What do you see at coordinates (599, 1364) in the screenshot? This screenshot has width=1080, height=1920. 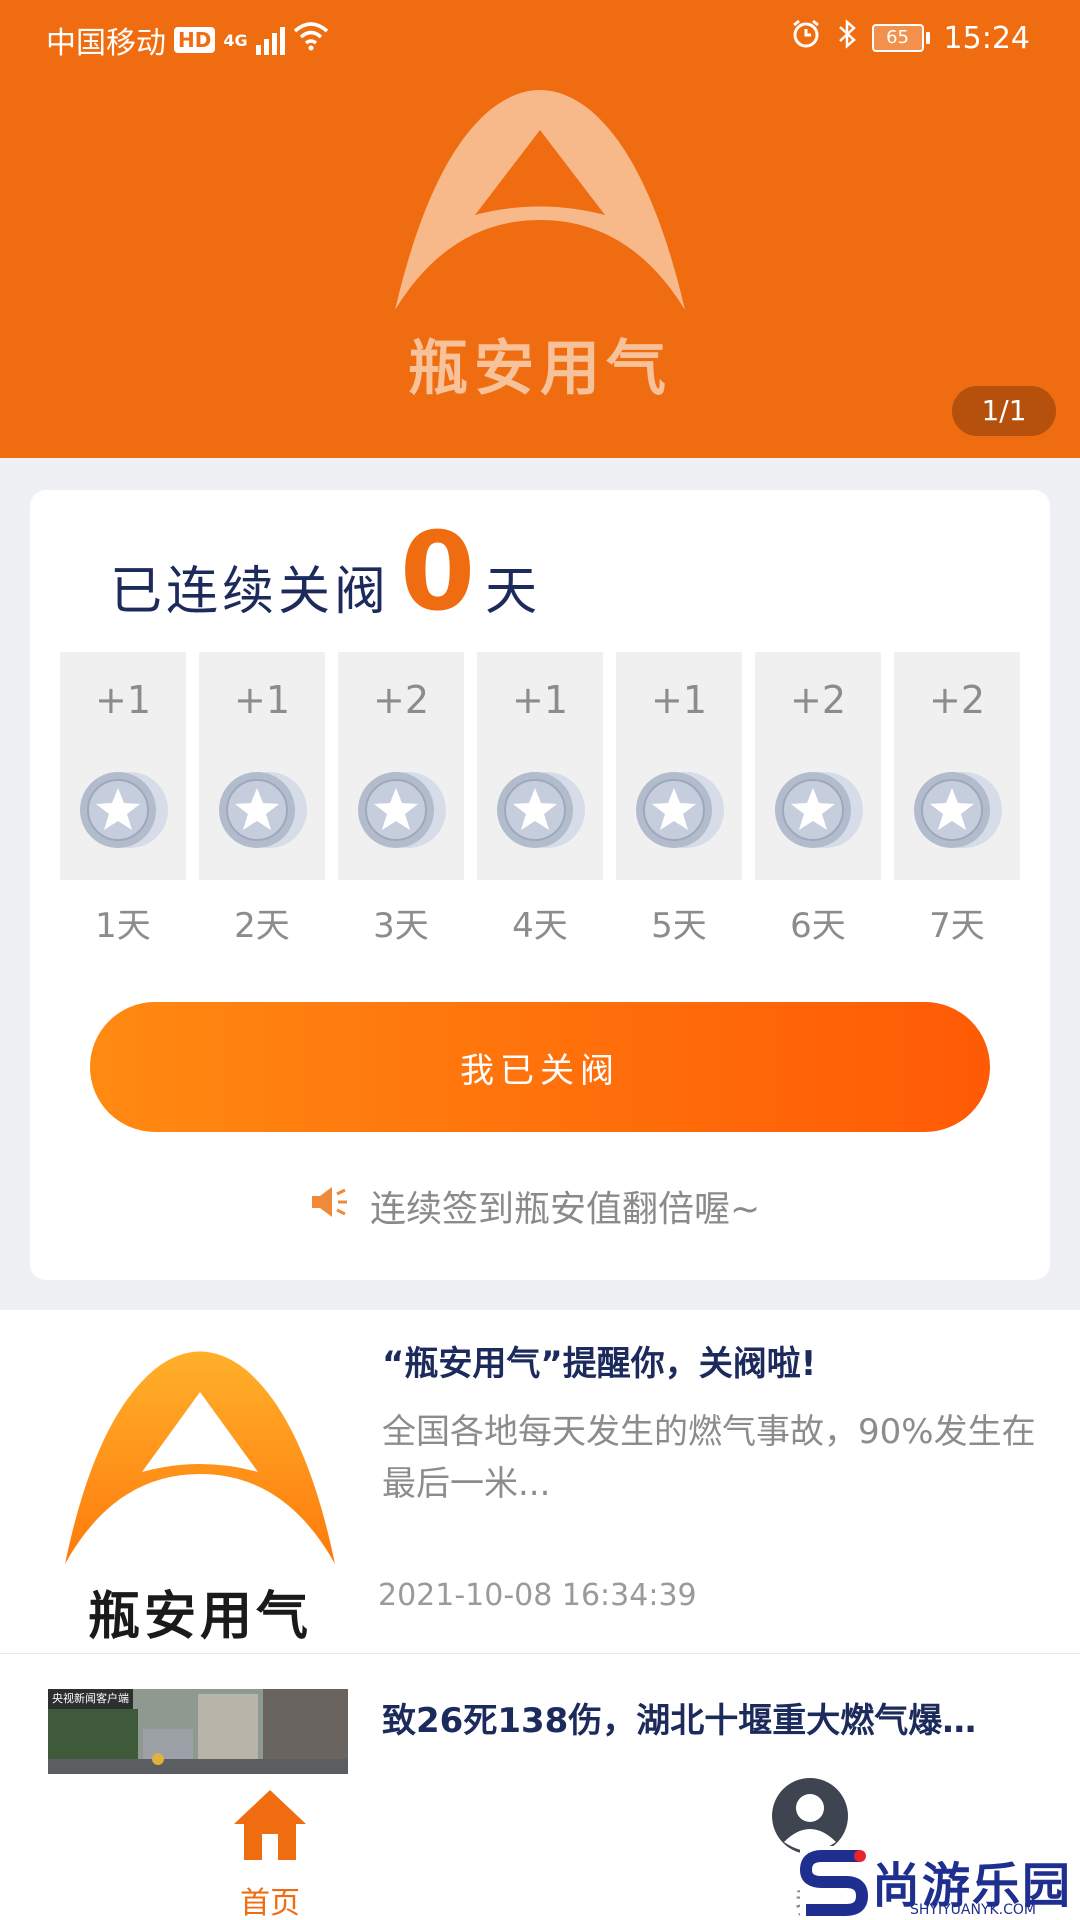 I see `news-title: “瓶安用气”提醒你，关阀啦!` at bounding box center [599, 1364].